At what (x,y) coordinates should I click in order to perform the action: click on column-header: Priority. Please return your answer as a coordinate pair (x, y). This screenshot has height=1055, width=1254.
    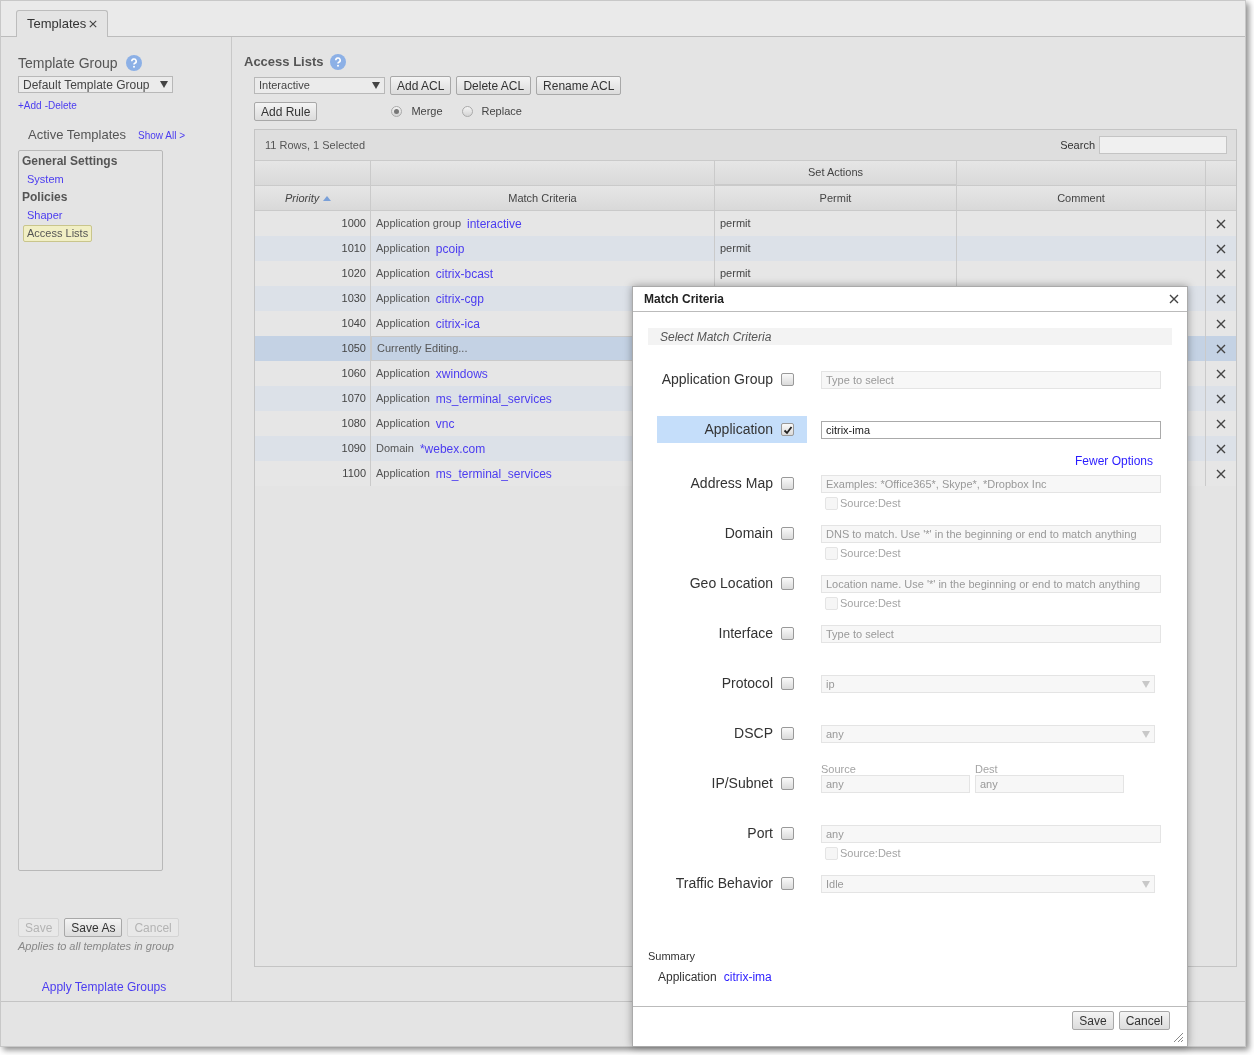
    Looking at the image, I should click on (302, 198).